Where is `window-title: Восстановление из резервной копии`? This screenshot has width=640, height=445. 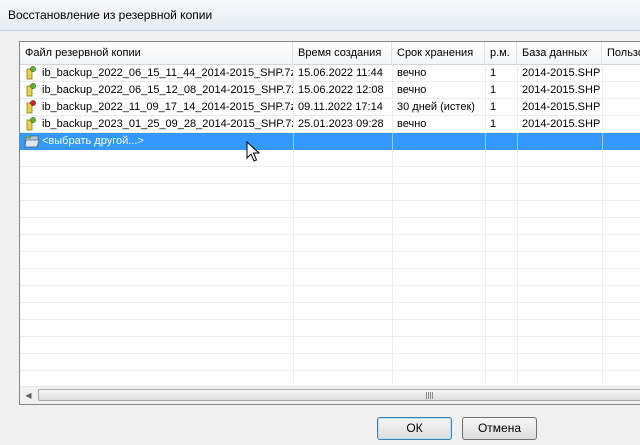 window-title: Восстановление из резервной копии is located at coordinates (110, 15).